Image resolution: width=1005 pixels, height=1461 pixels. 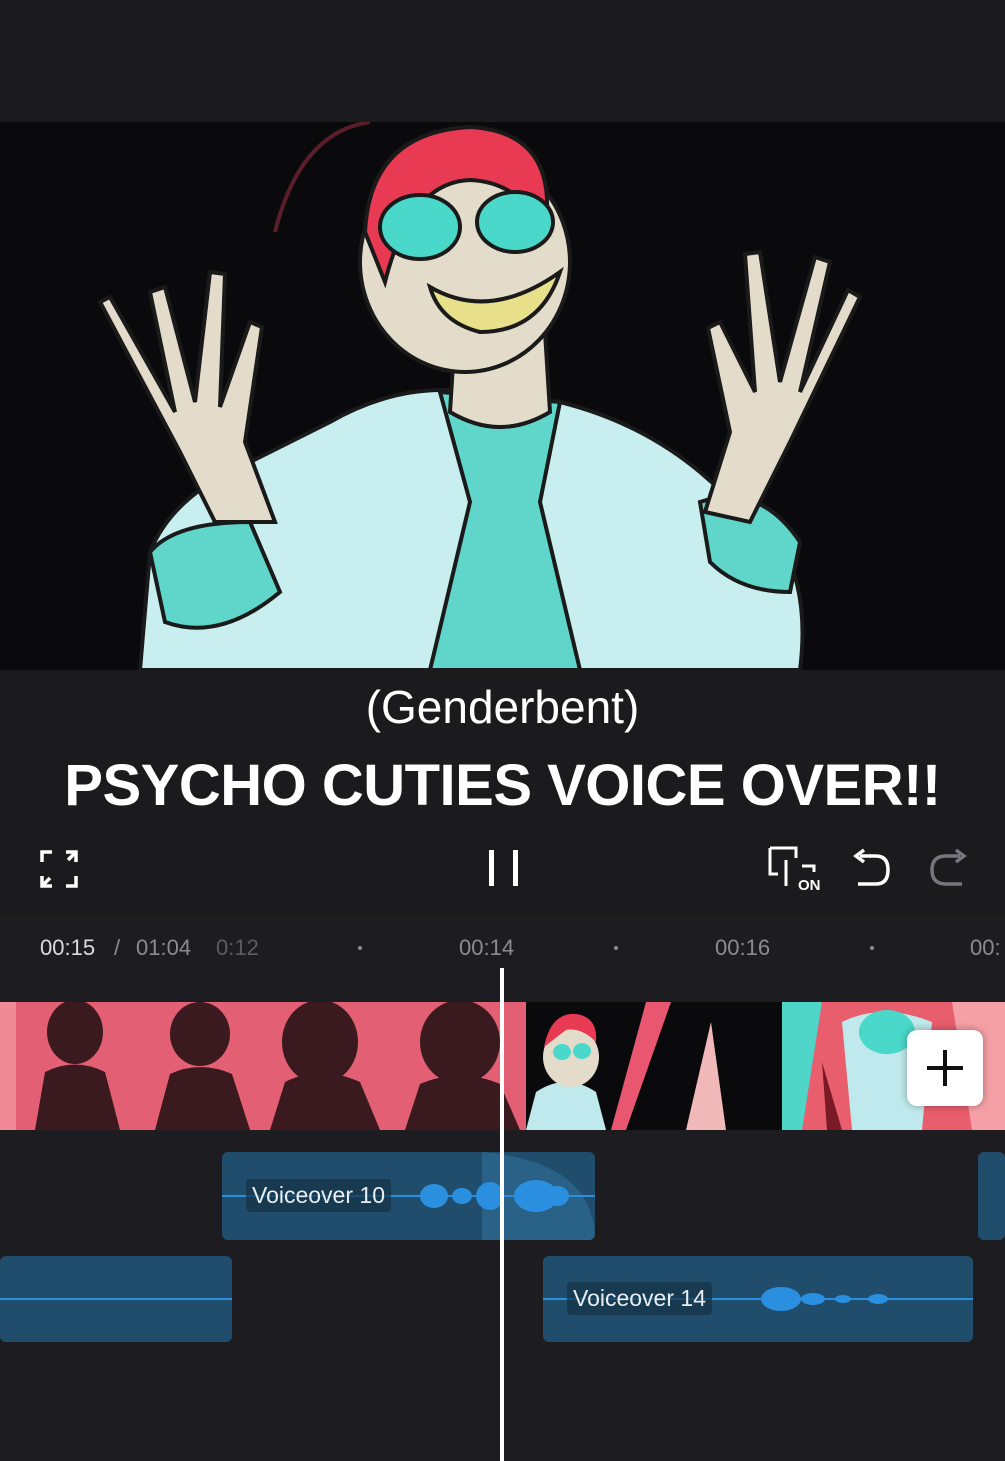 What do you see at coordinates (487, 947) in the screenshot?
I see `ruler-label: 00:14` at bounding box center [487, 947].